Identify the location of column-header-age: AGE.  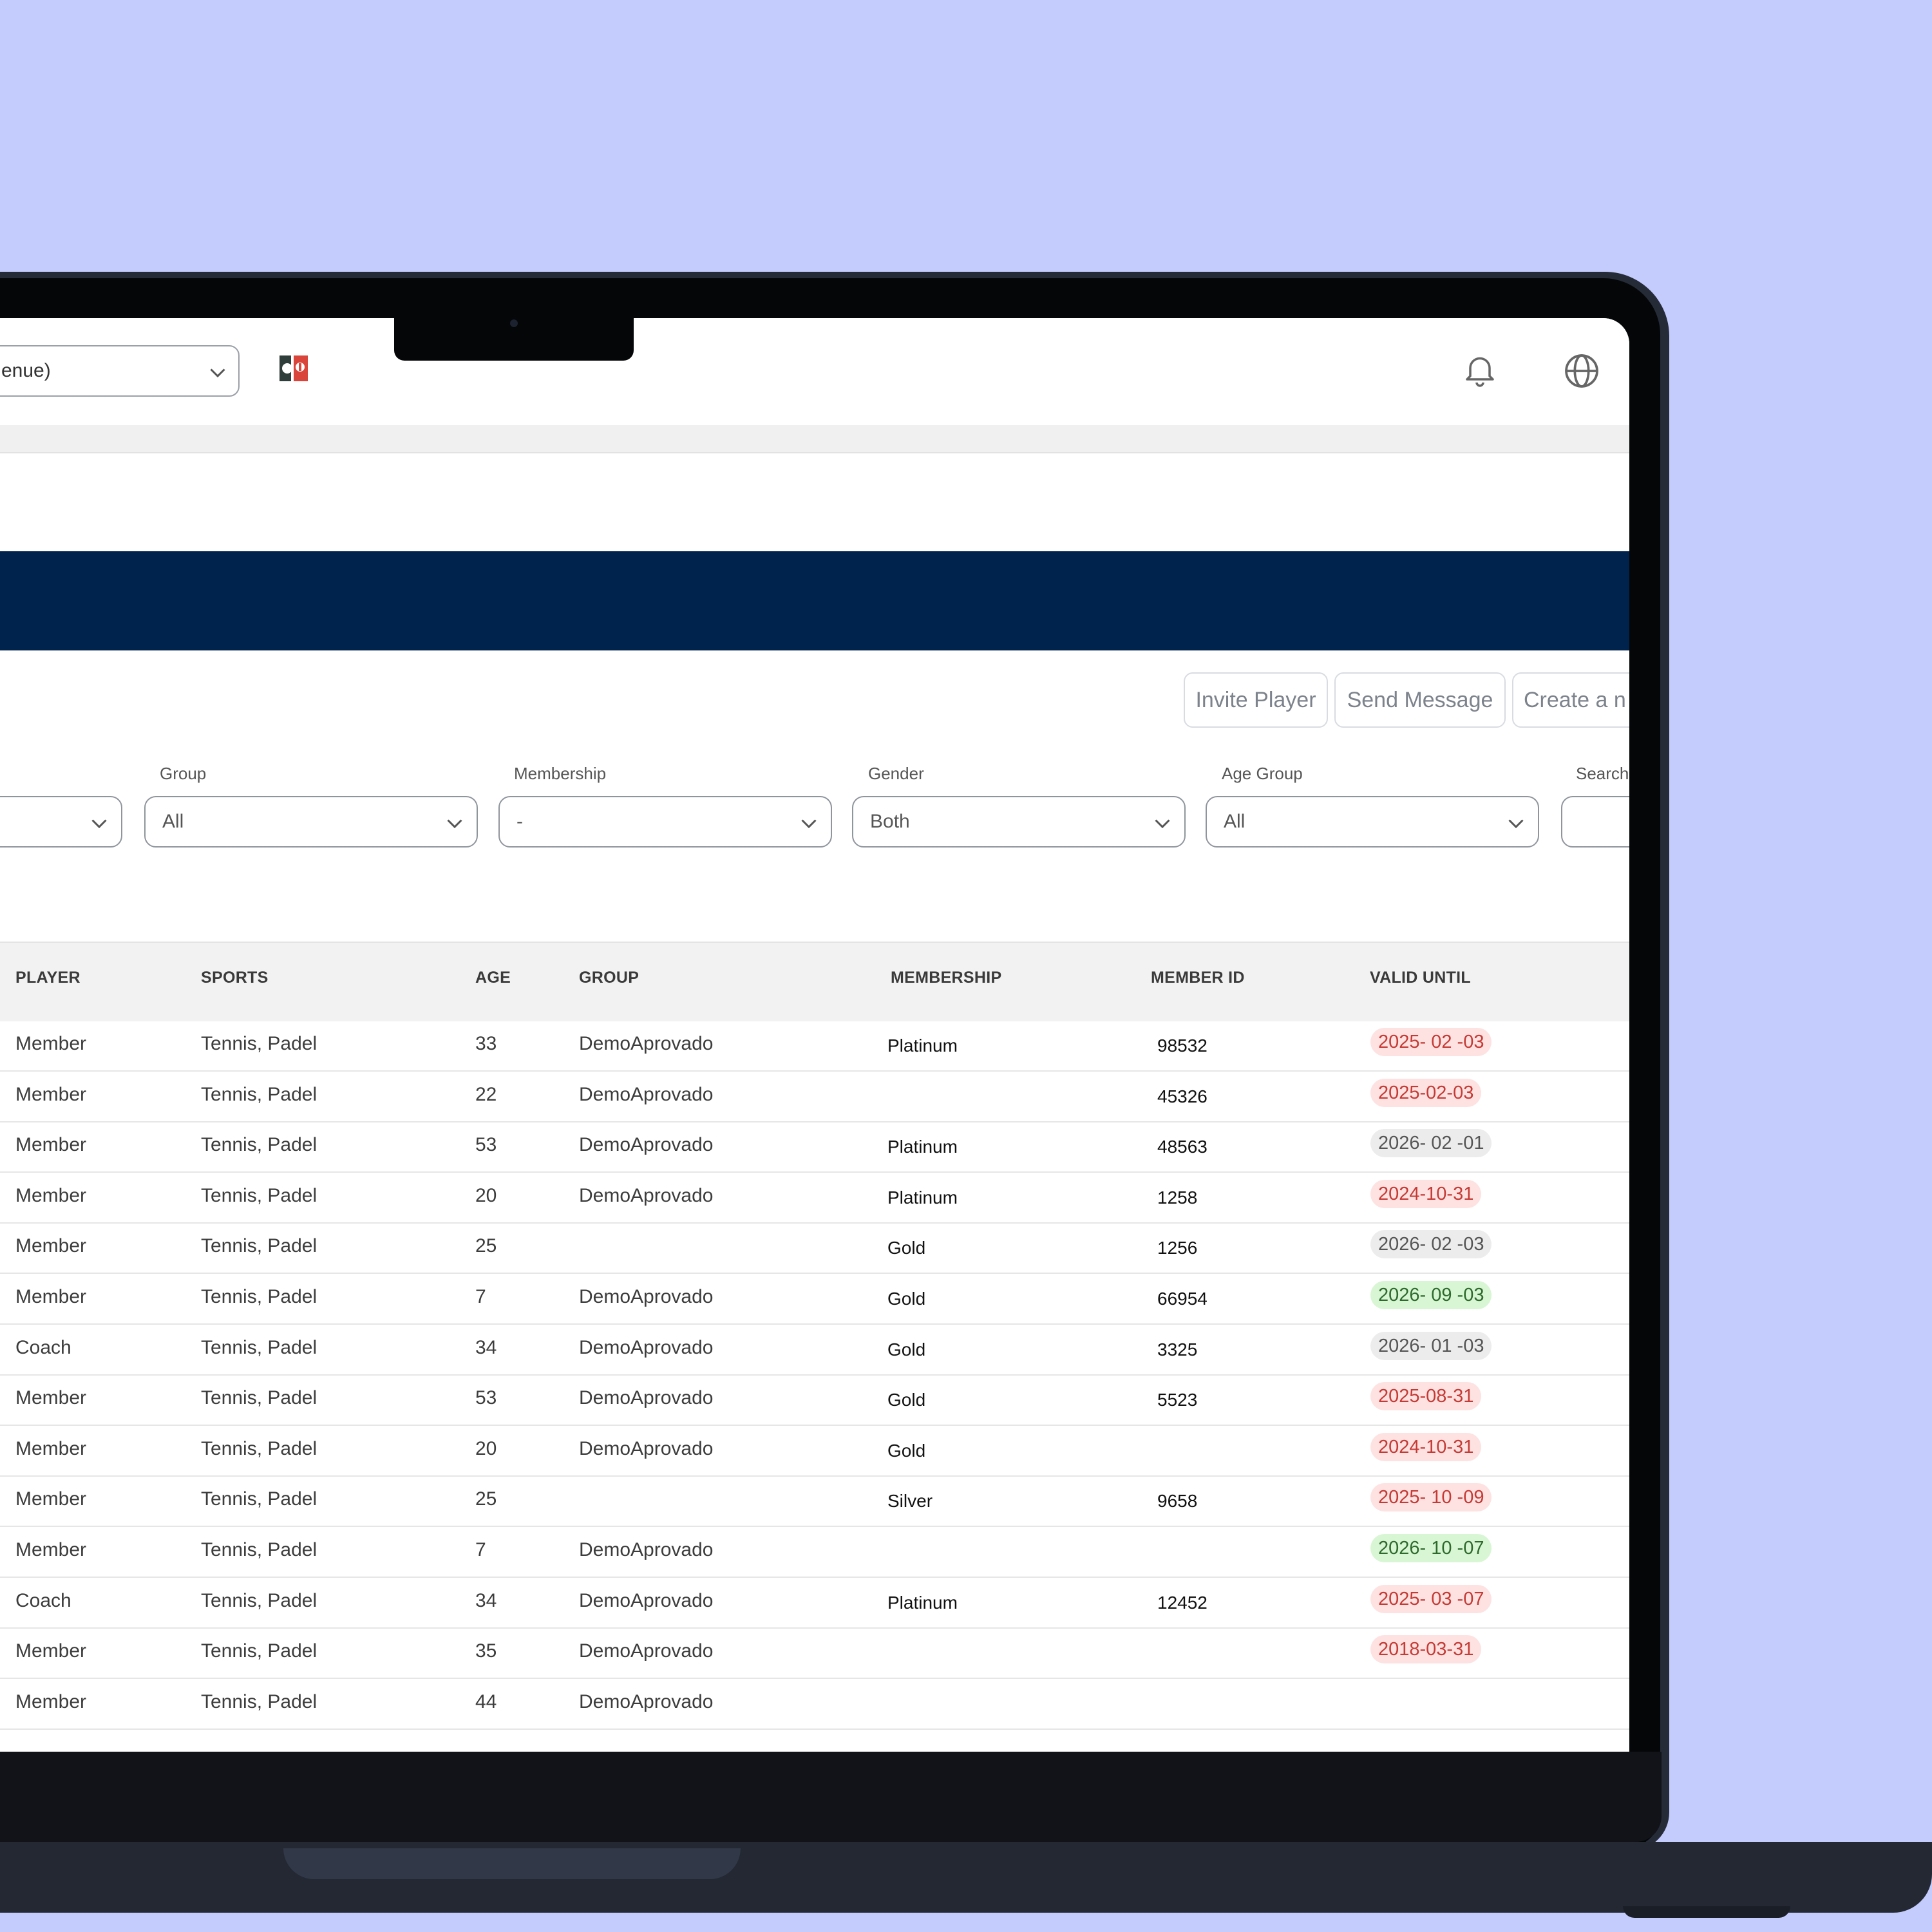
(493, 978).